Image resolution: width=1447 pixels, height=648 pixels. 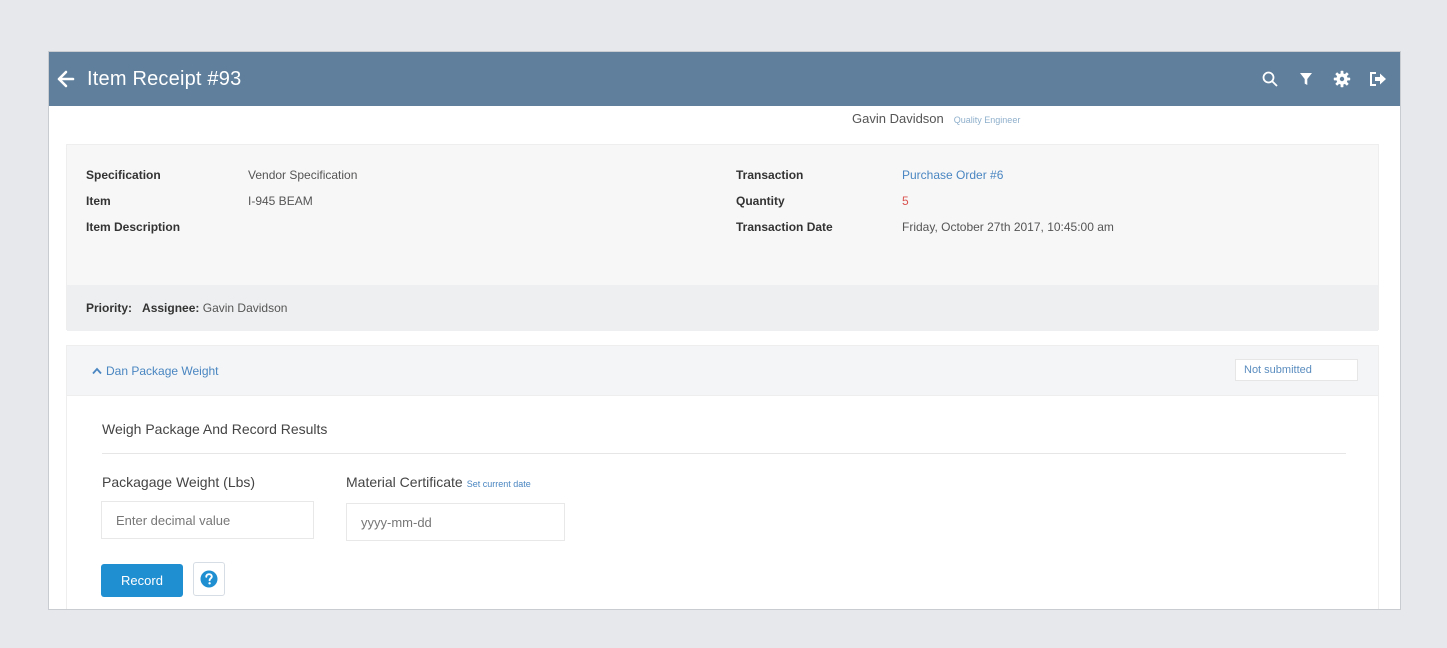 I want to click on gear-icon, so click(x=1342, y=79).